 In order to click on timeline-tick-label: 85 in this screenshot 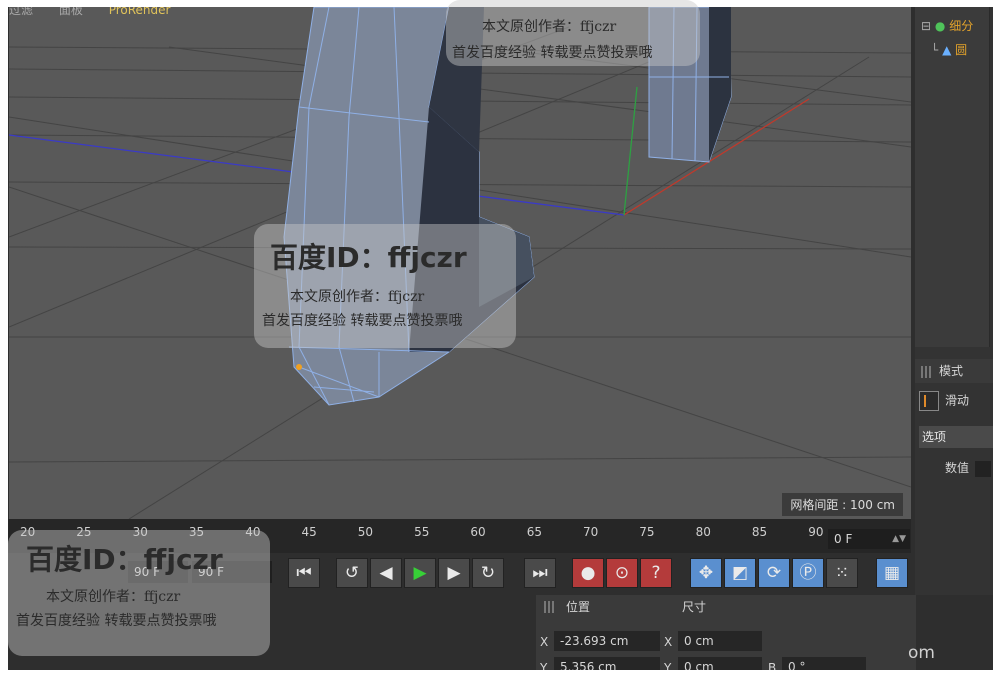, I will do `click(759, 532)`.